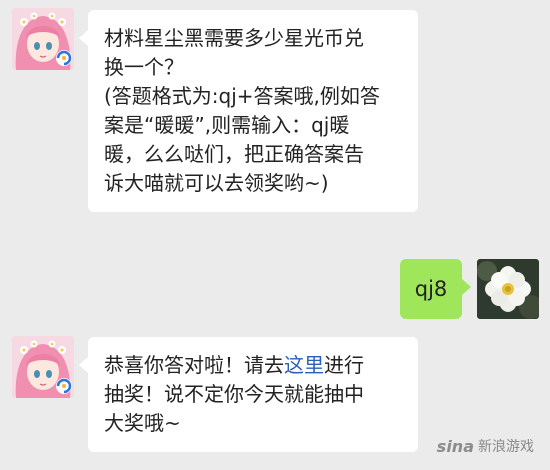 This screenshot has height=470, width=550. Describe the element at coordinates (234, 38) in the screenshot. I see `message-line: 材料星尘黑需要多少星光币兑` at that location.